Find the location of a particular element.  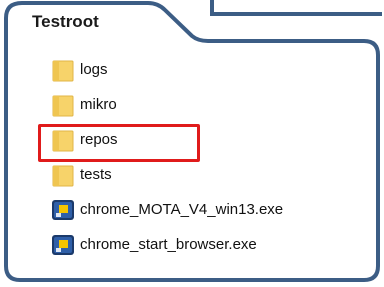

item-label: mikro is located at coordinates (98, 104).